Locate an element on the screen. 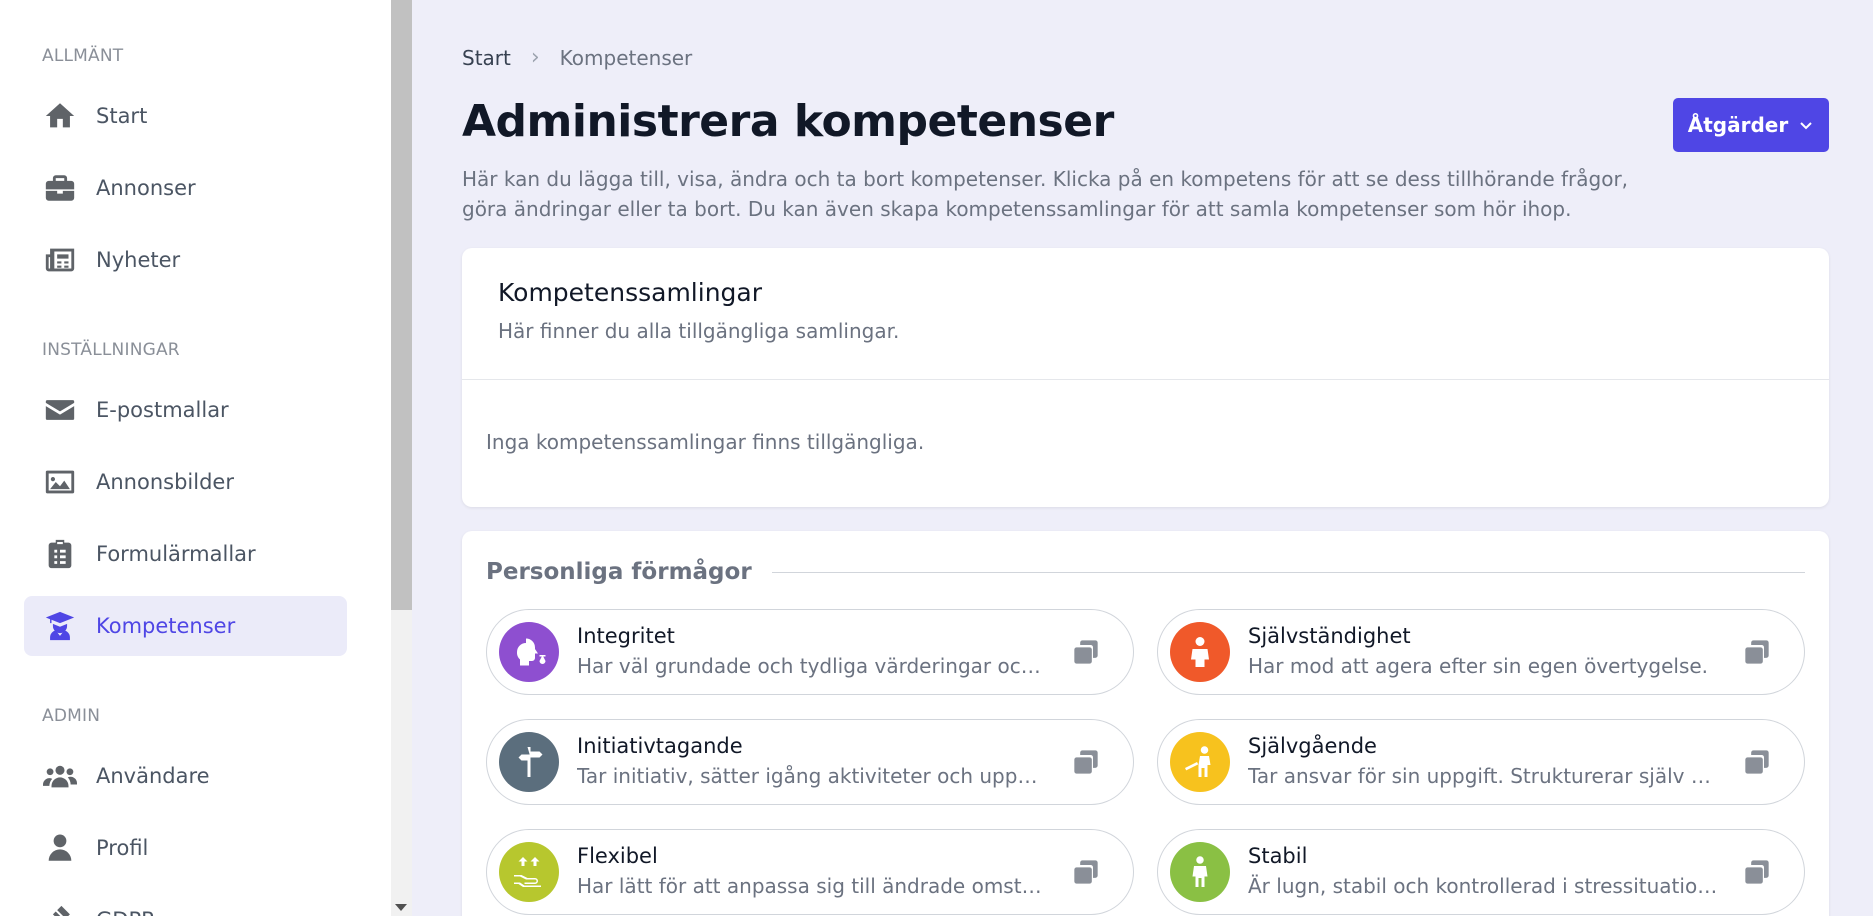  sidebar-item-profil: Profil is located at coordinates (185, 848).